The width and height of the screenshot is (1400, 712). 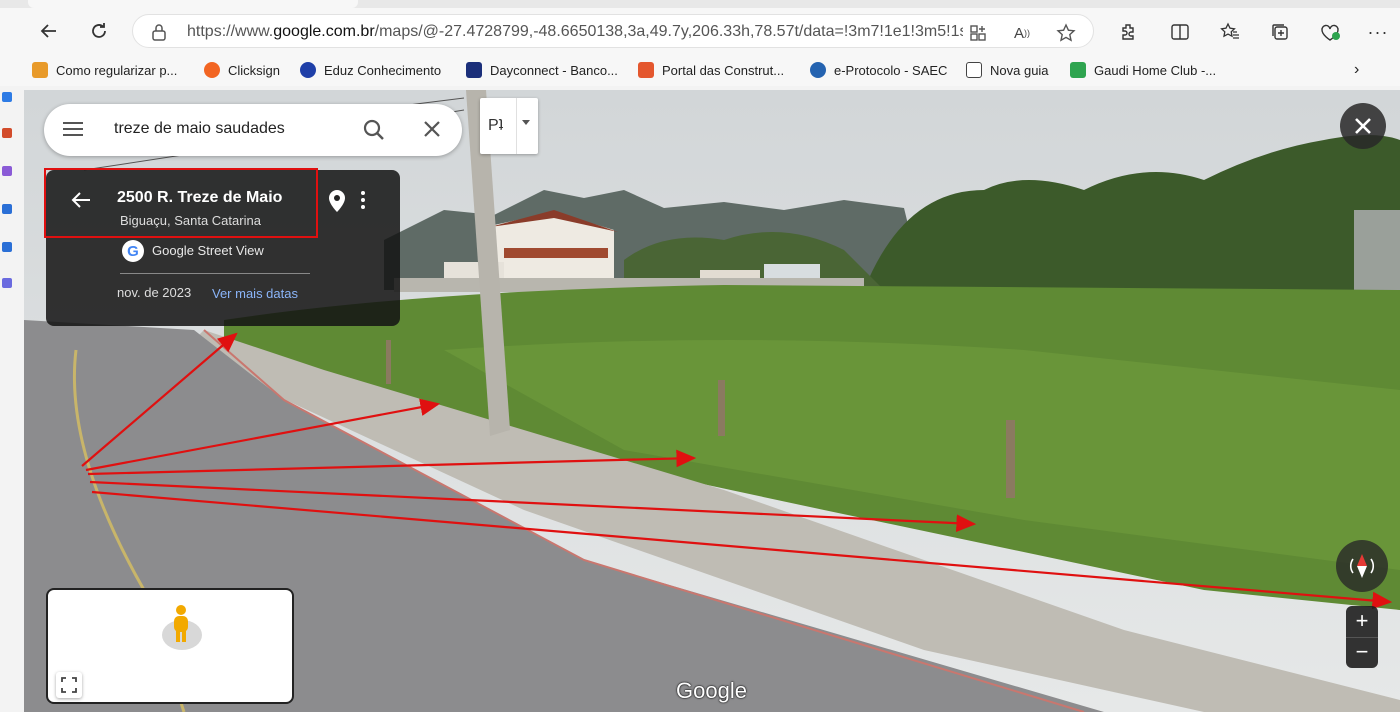 What do you see at coordinates (181, 203) in the screenshot?
I see `annotation-highlight-box` at bounding box center [181, 203].